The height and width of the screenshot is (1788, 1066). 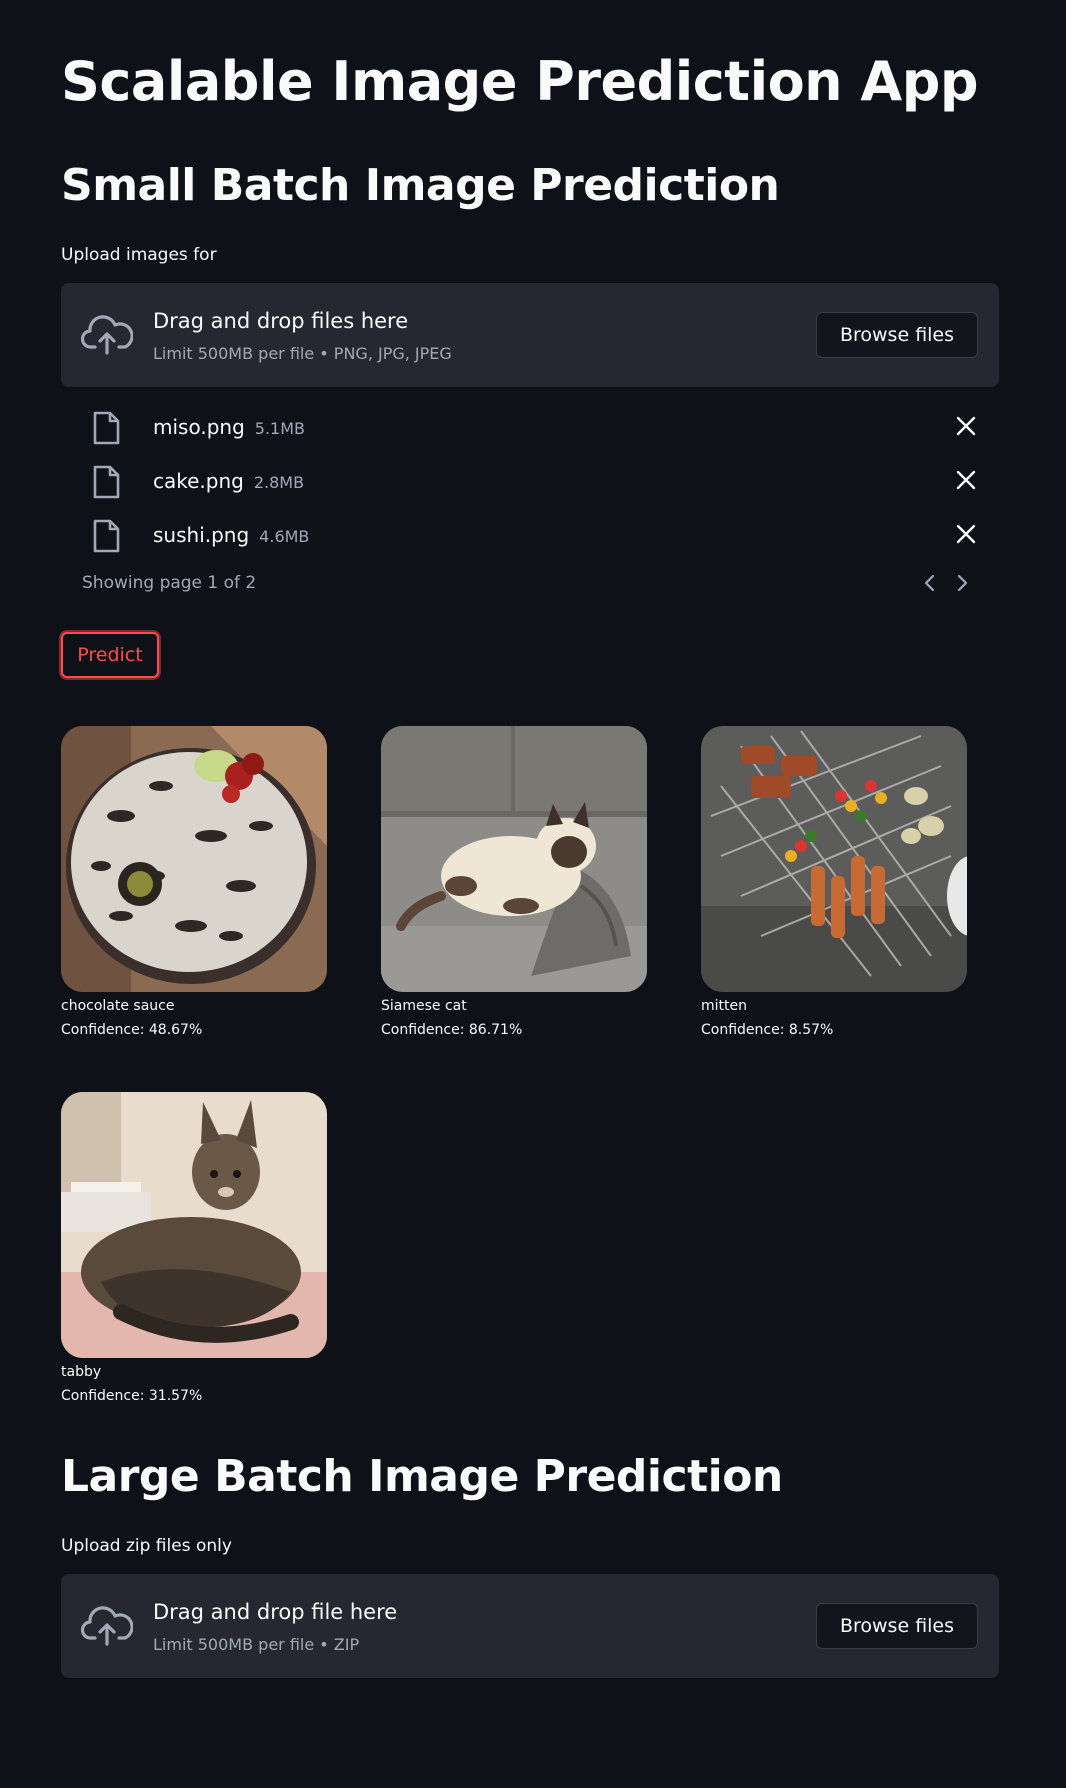 I want to click on prediction-confidence: Confidence: 86.71%, so click(x=452, y=1030).